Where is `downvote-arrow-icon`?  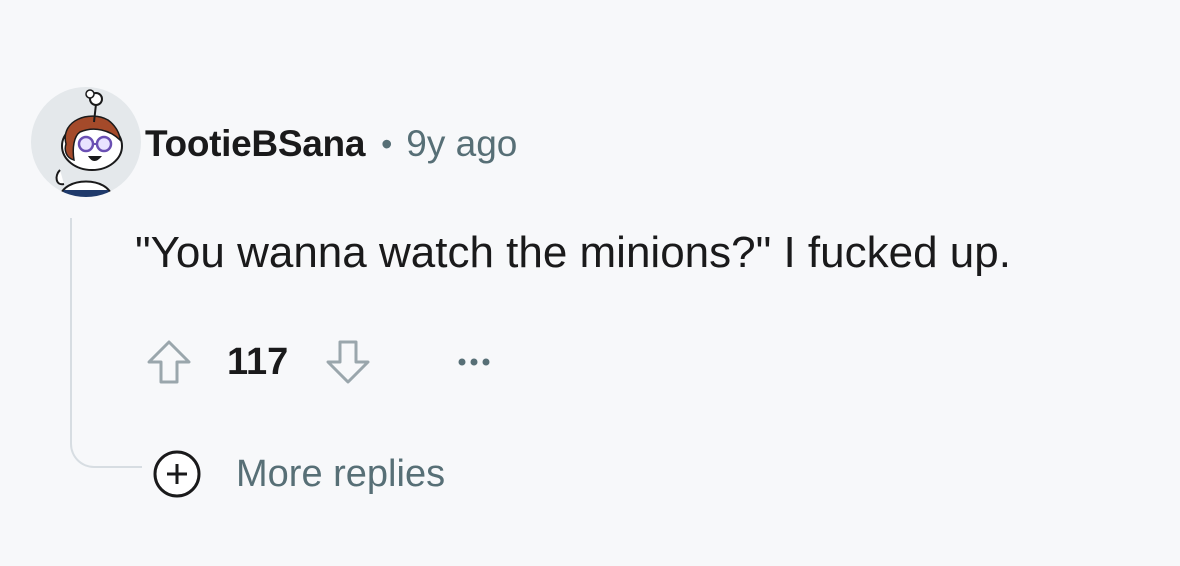 downvote-arrow-icon is located at coordinates (348, 362).